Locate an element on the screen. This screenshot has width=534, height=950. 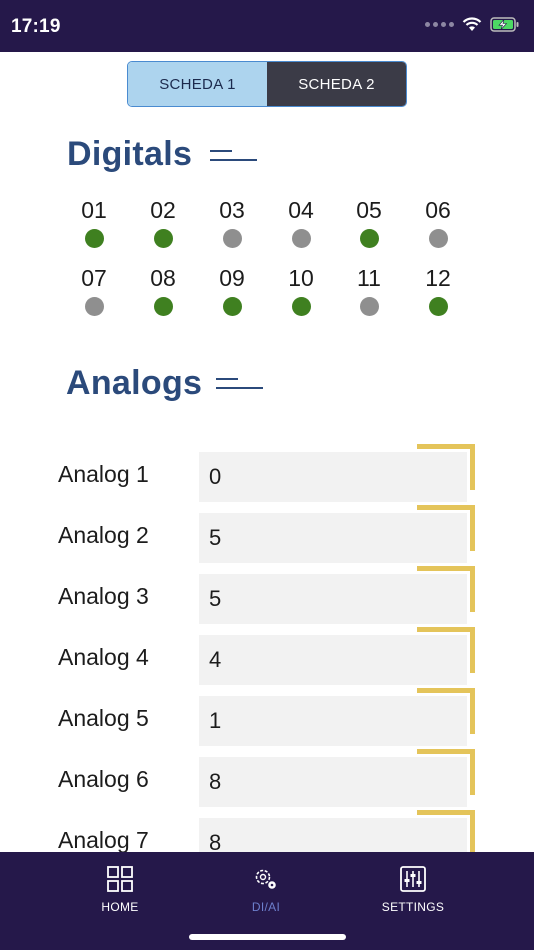
analog-value: 4 is located at coordinates (215, 659).